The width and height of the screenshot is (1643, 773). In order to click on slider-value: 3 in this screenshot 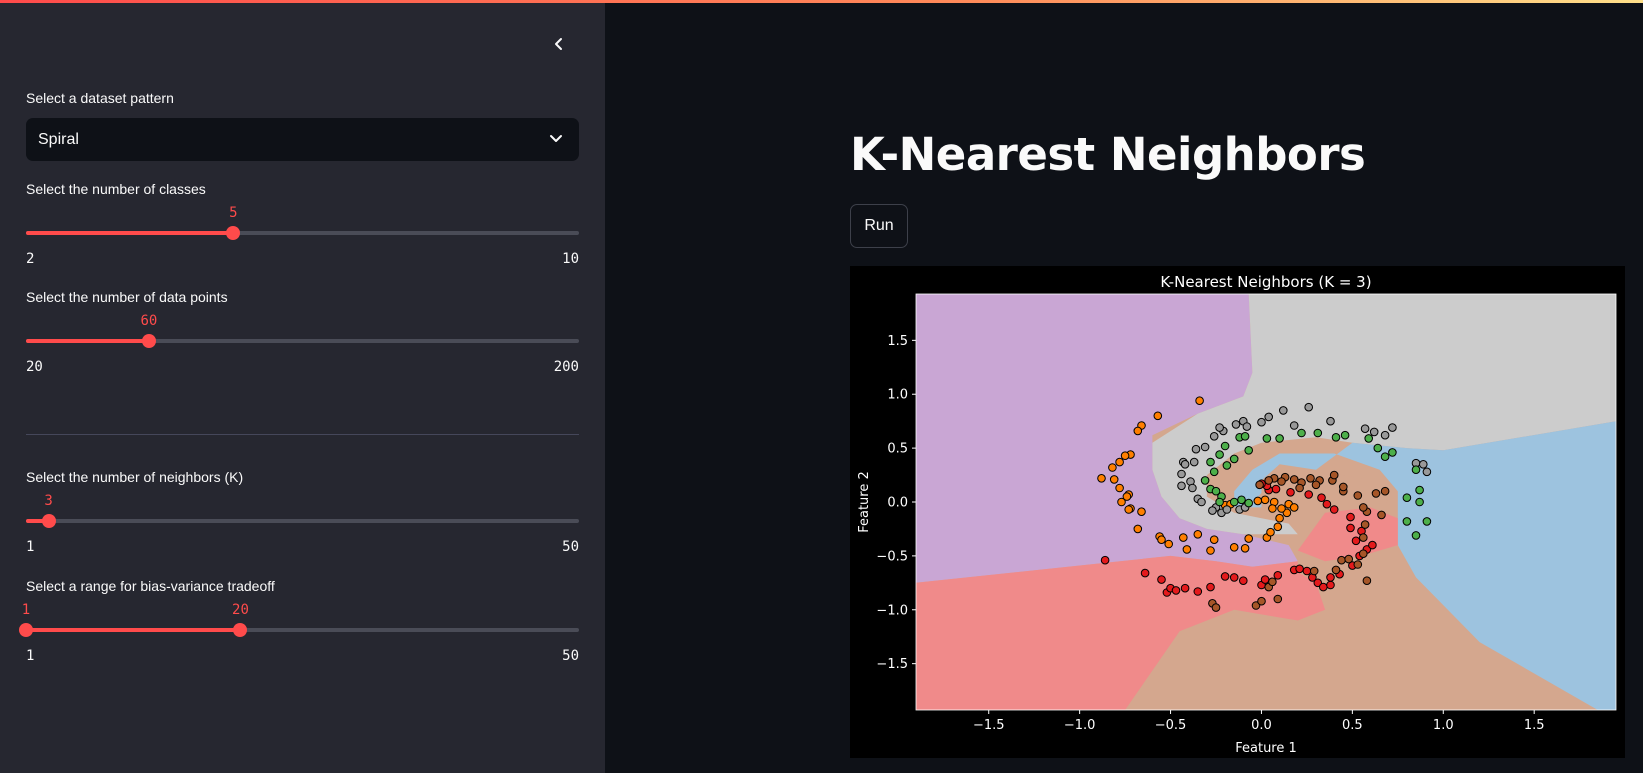, I will do `click(48, 501)`.